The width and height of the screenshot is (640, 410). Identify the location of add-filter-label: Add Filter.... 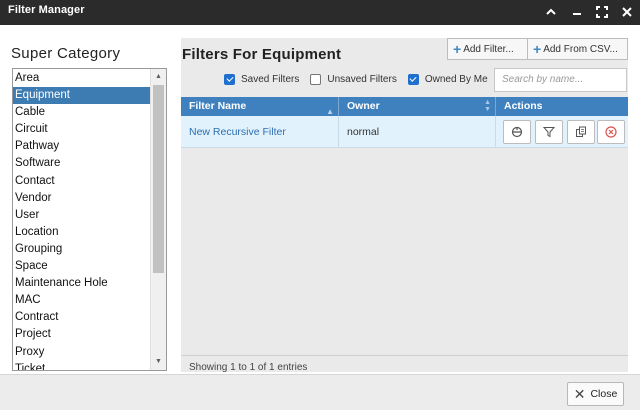
(488, 49).